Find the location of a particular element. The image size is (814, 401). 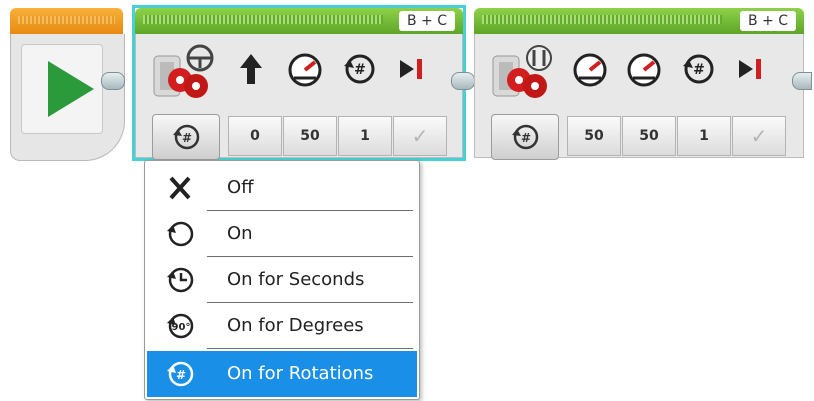

menu-item-label: Off is located at coordinates (240, 187).